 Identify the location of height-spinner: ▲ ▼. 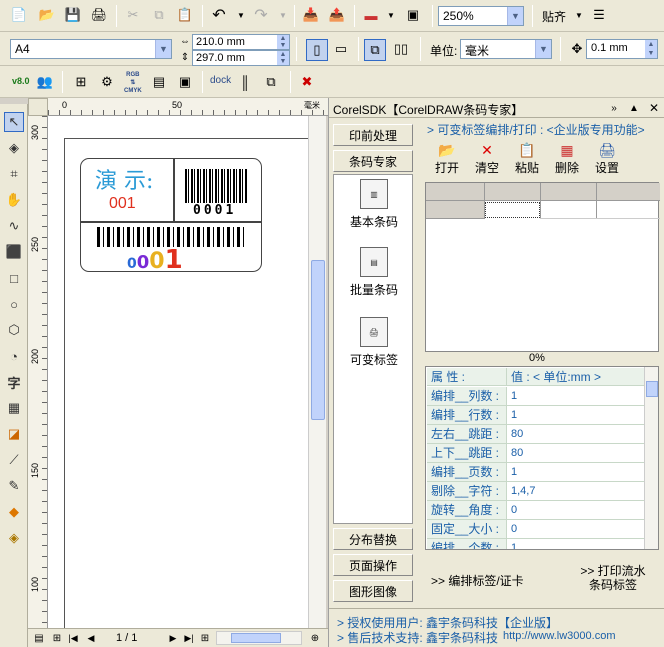
(283, 58).